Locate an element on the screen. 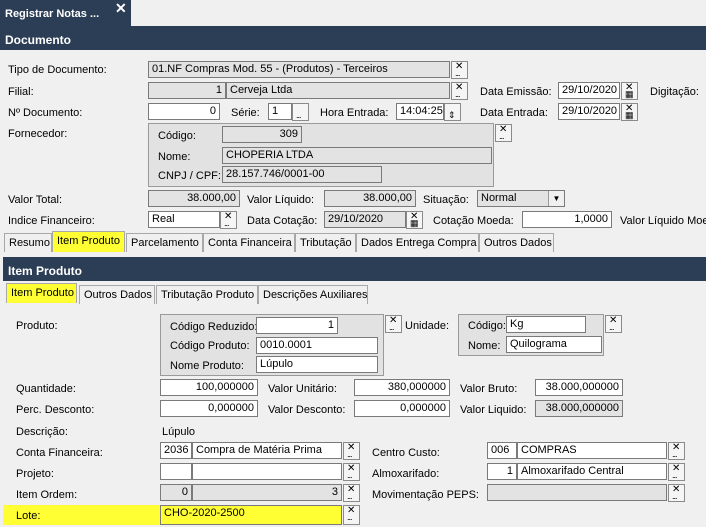 Image resolution: width=706 pixels, height=527 pixels. almoxarifado-code-field: 1 is located at coordinates (502, 471).